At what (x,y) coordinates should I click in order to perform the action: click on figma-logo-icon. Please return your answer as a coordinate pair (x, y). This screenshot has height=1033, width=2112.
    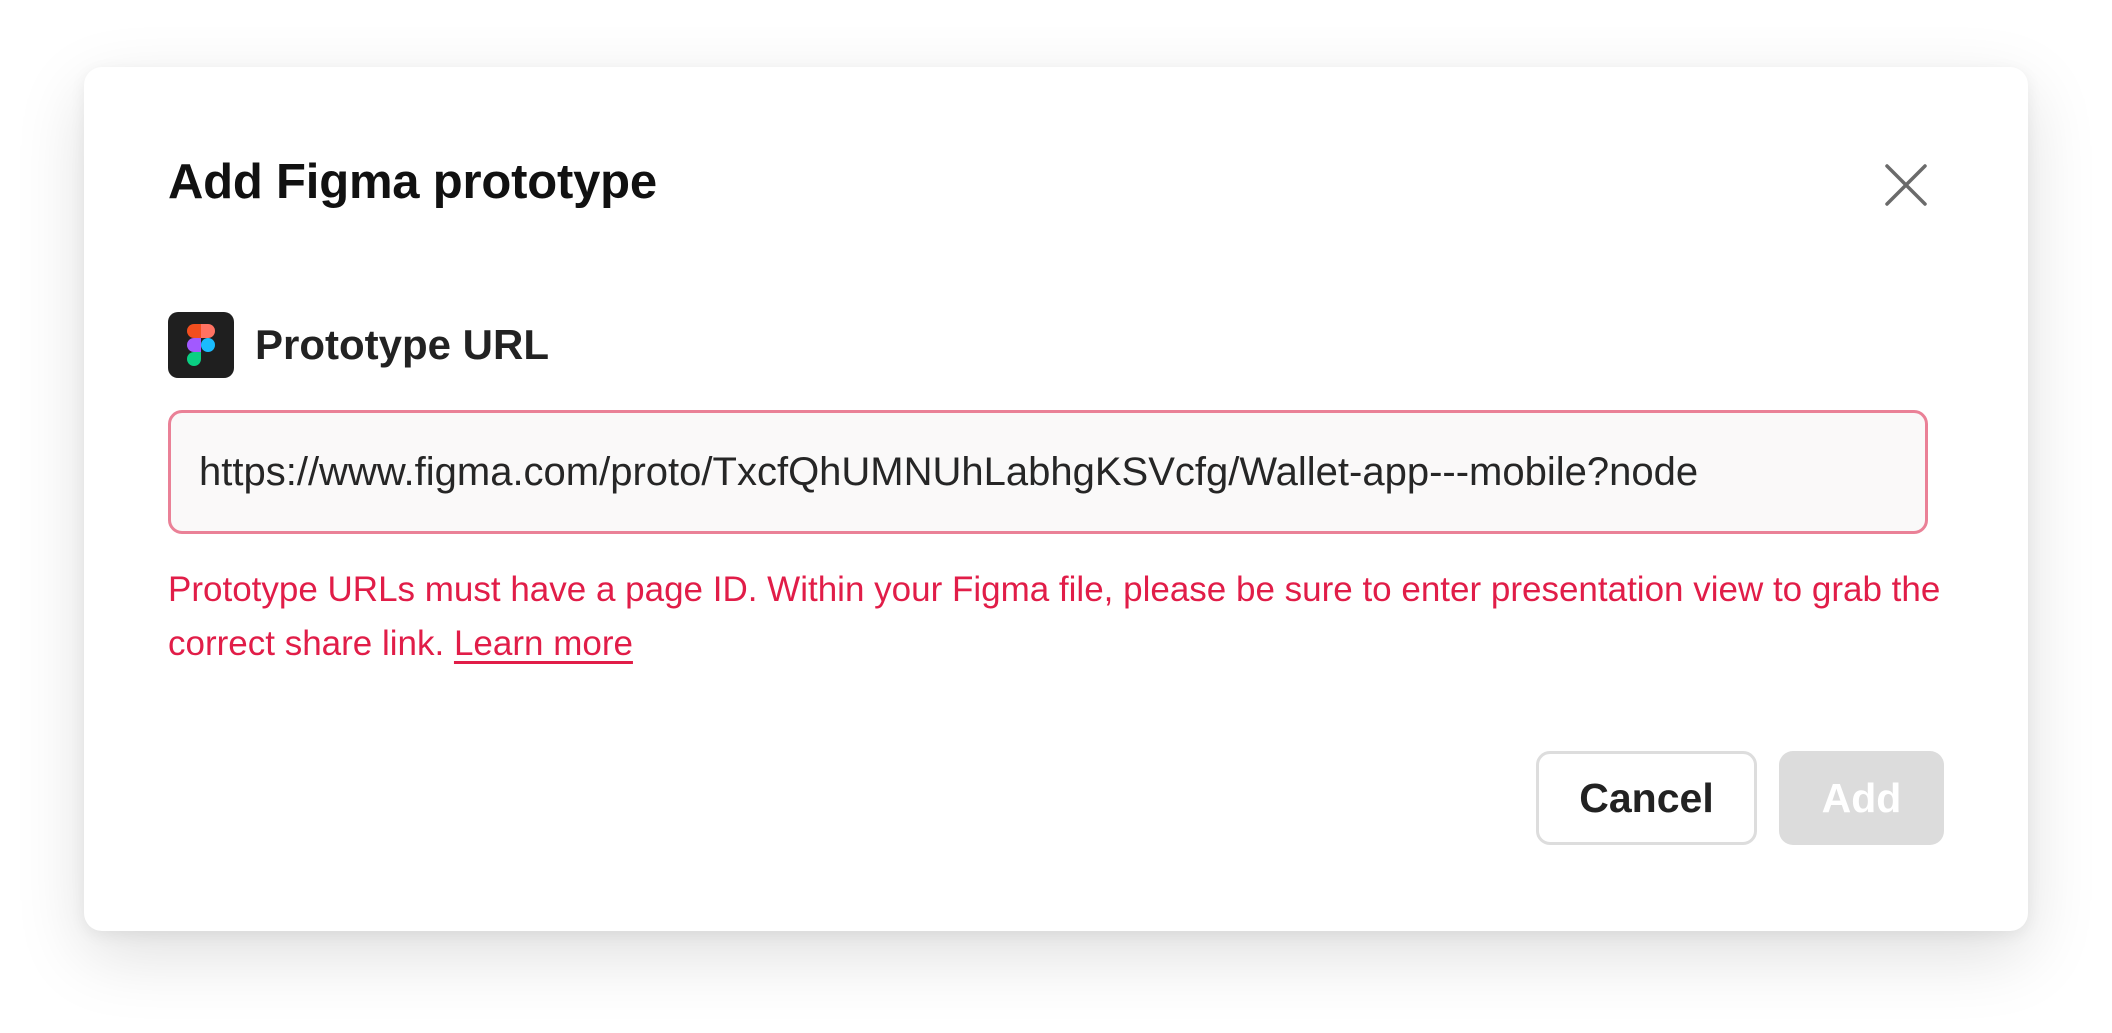
    Looking at the image, I should click on (201, 345).